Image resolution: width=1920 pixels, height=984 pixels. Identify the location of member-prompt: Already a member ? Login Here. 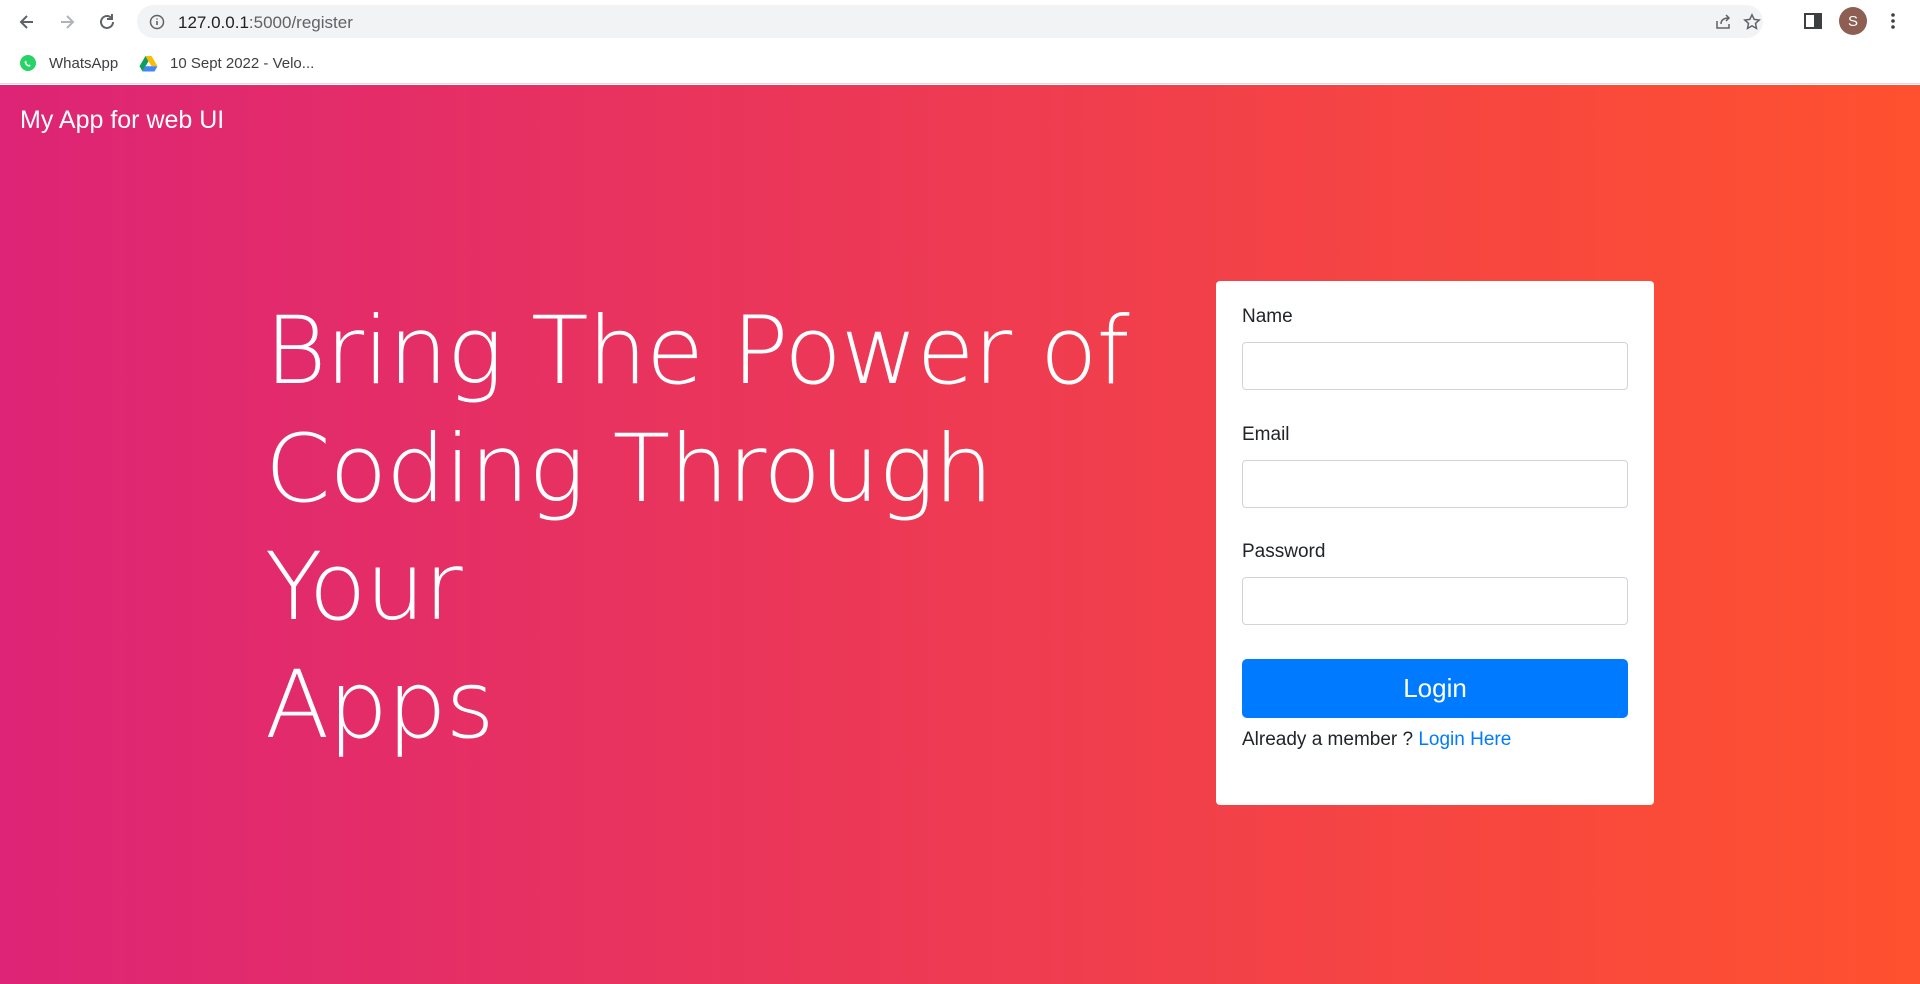
(1376, 740).